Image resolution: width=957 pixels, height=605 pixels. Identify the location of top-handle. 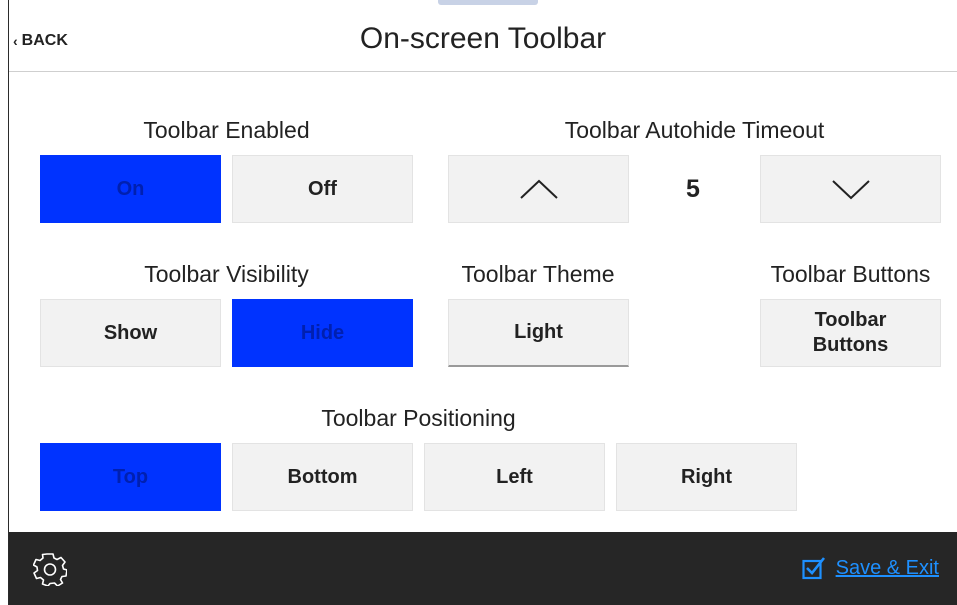
(488, 2).